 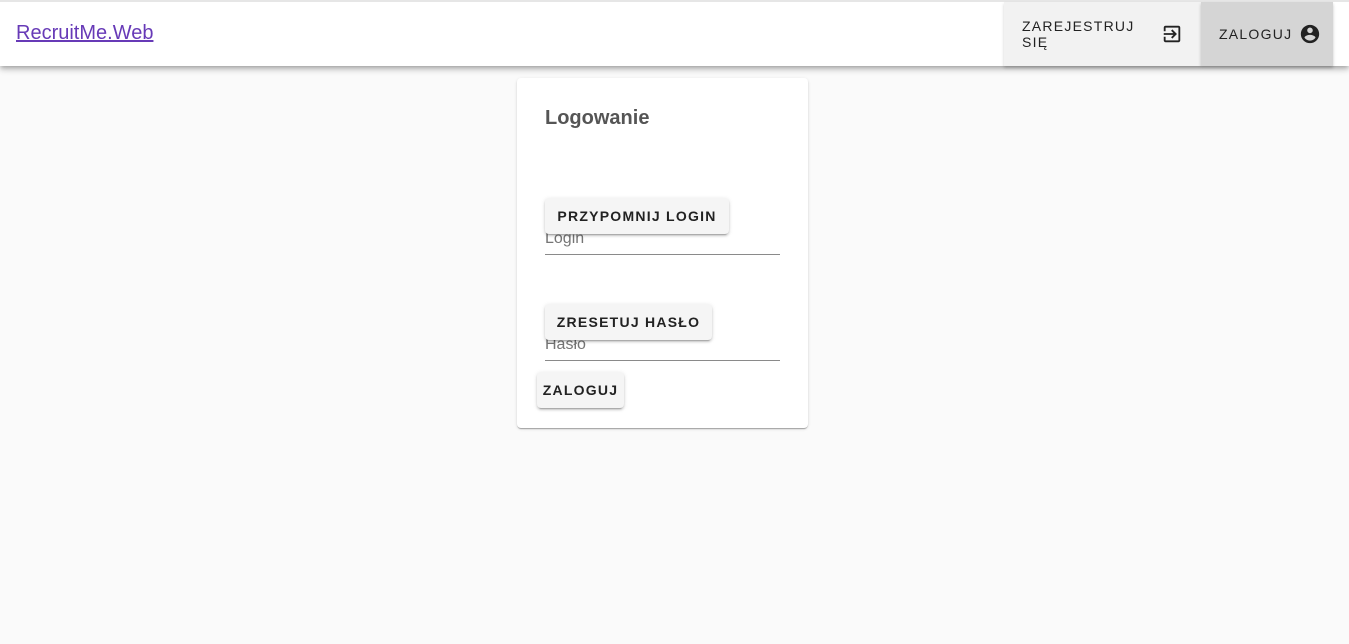 I want to click on login-nav-label: ZALOGUJ, so click(x=1256, y=34).